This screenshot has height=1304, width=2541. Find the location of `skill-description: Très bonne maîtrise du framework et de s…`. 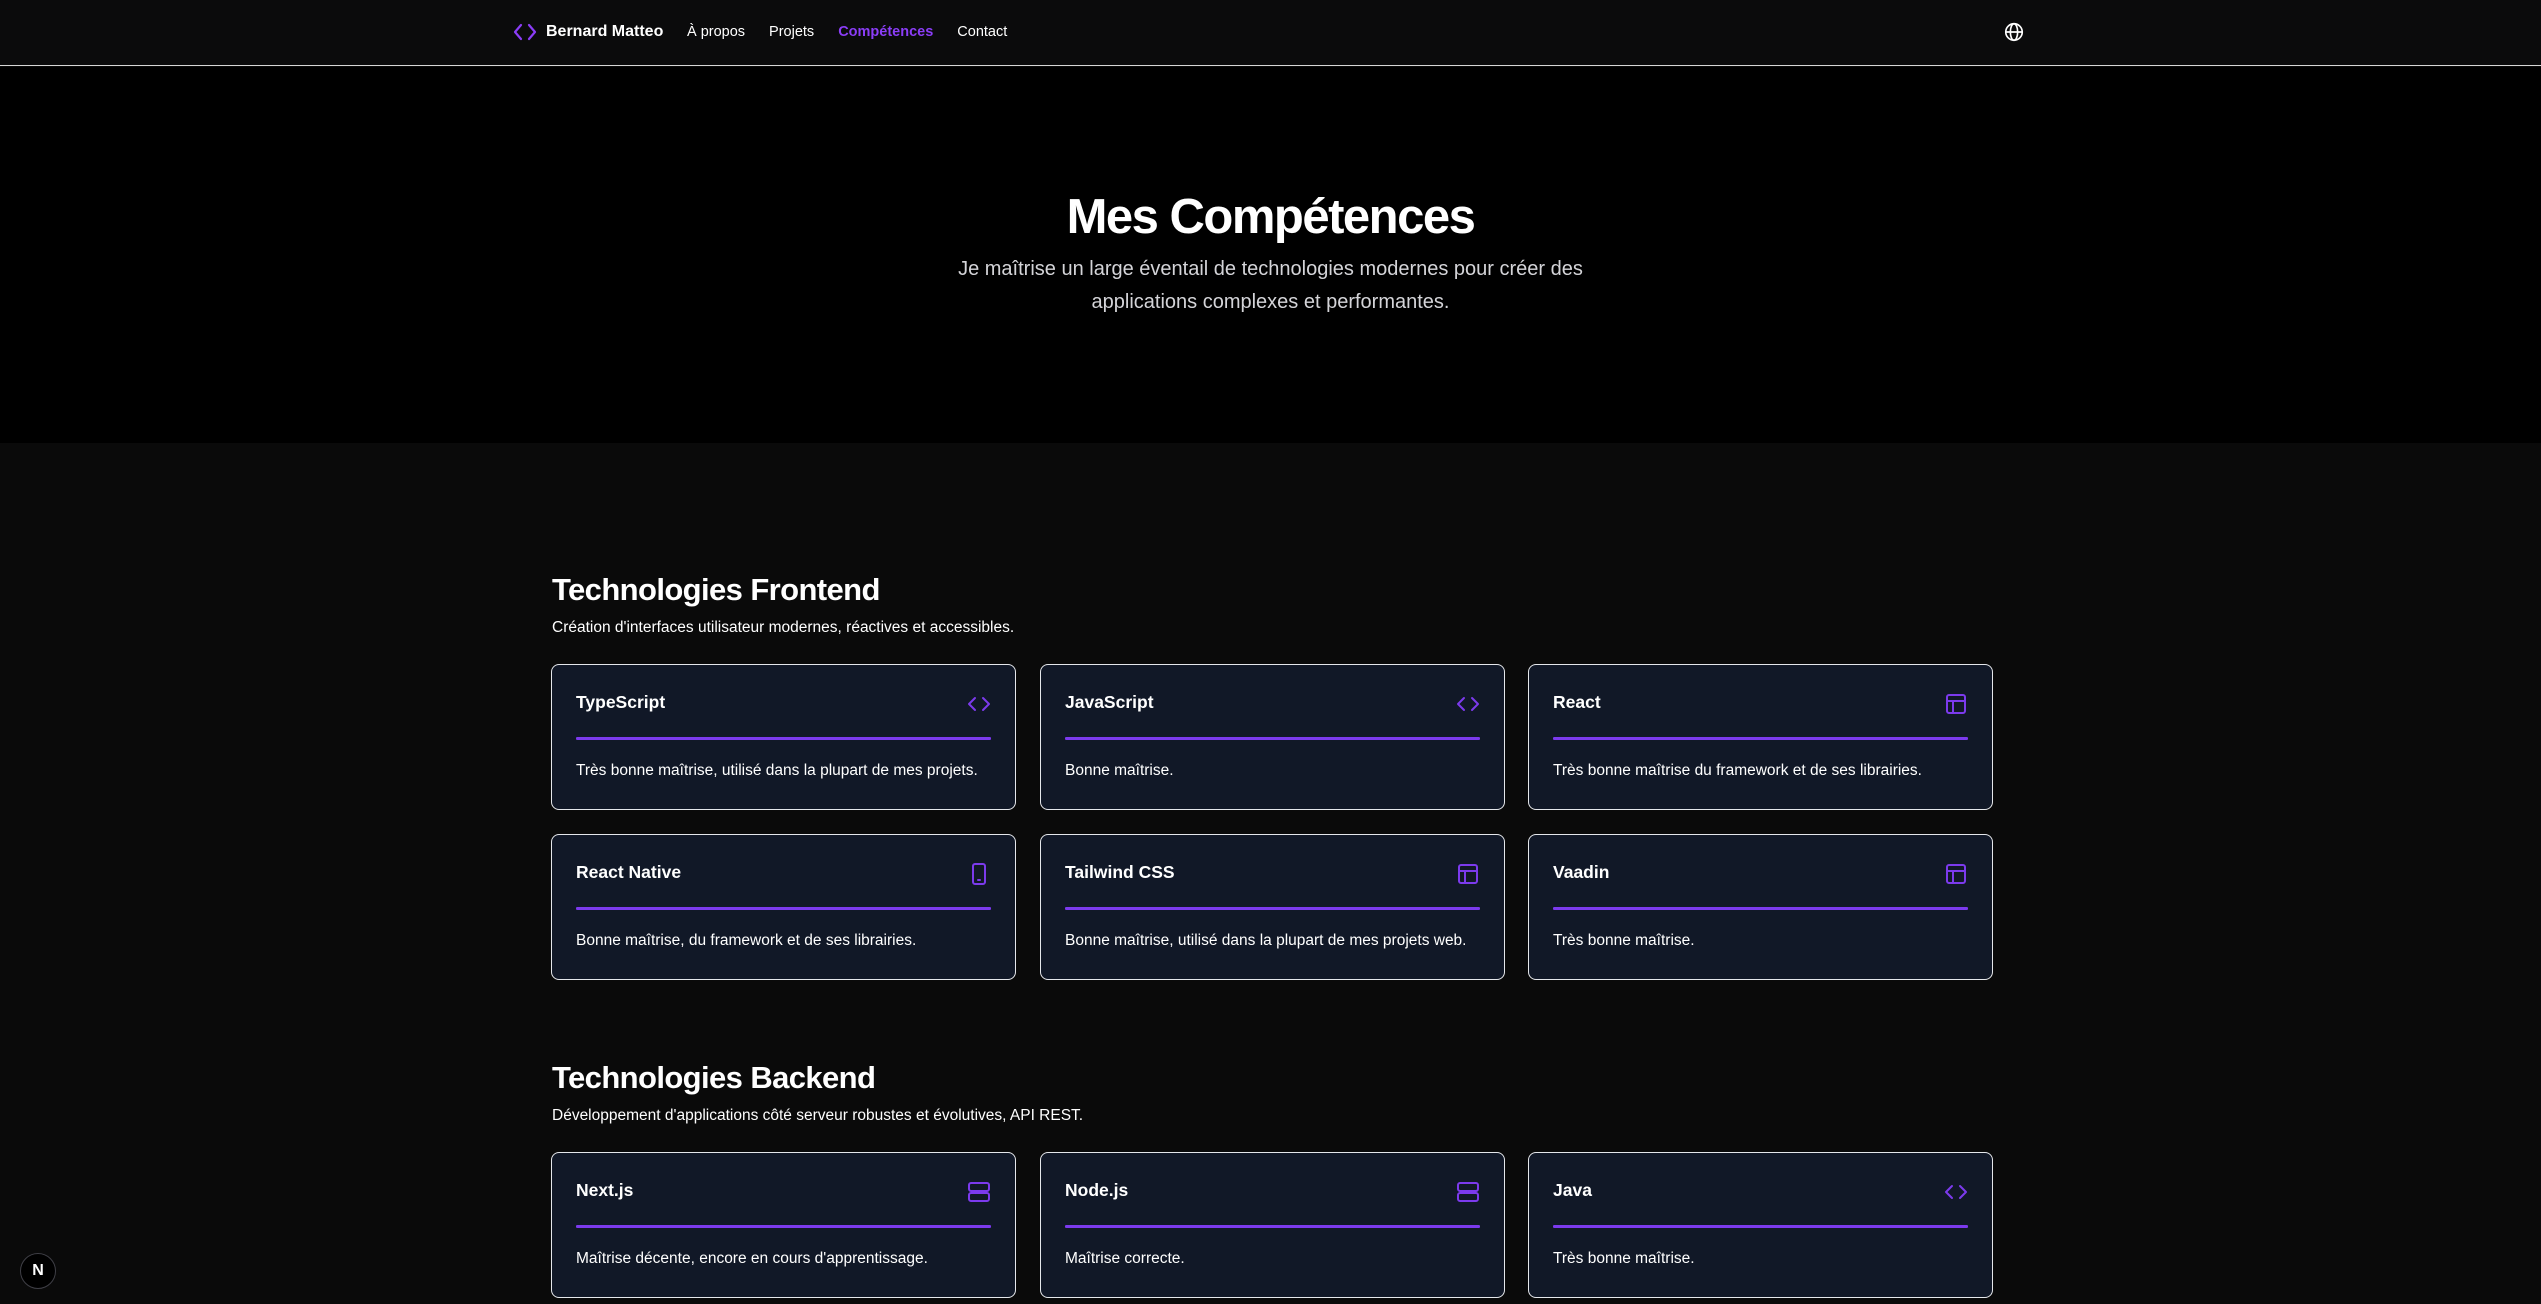

skill-description: Très bonne maîtrise du framework et de s… is located at coordinates (1737, 770).